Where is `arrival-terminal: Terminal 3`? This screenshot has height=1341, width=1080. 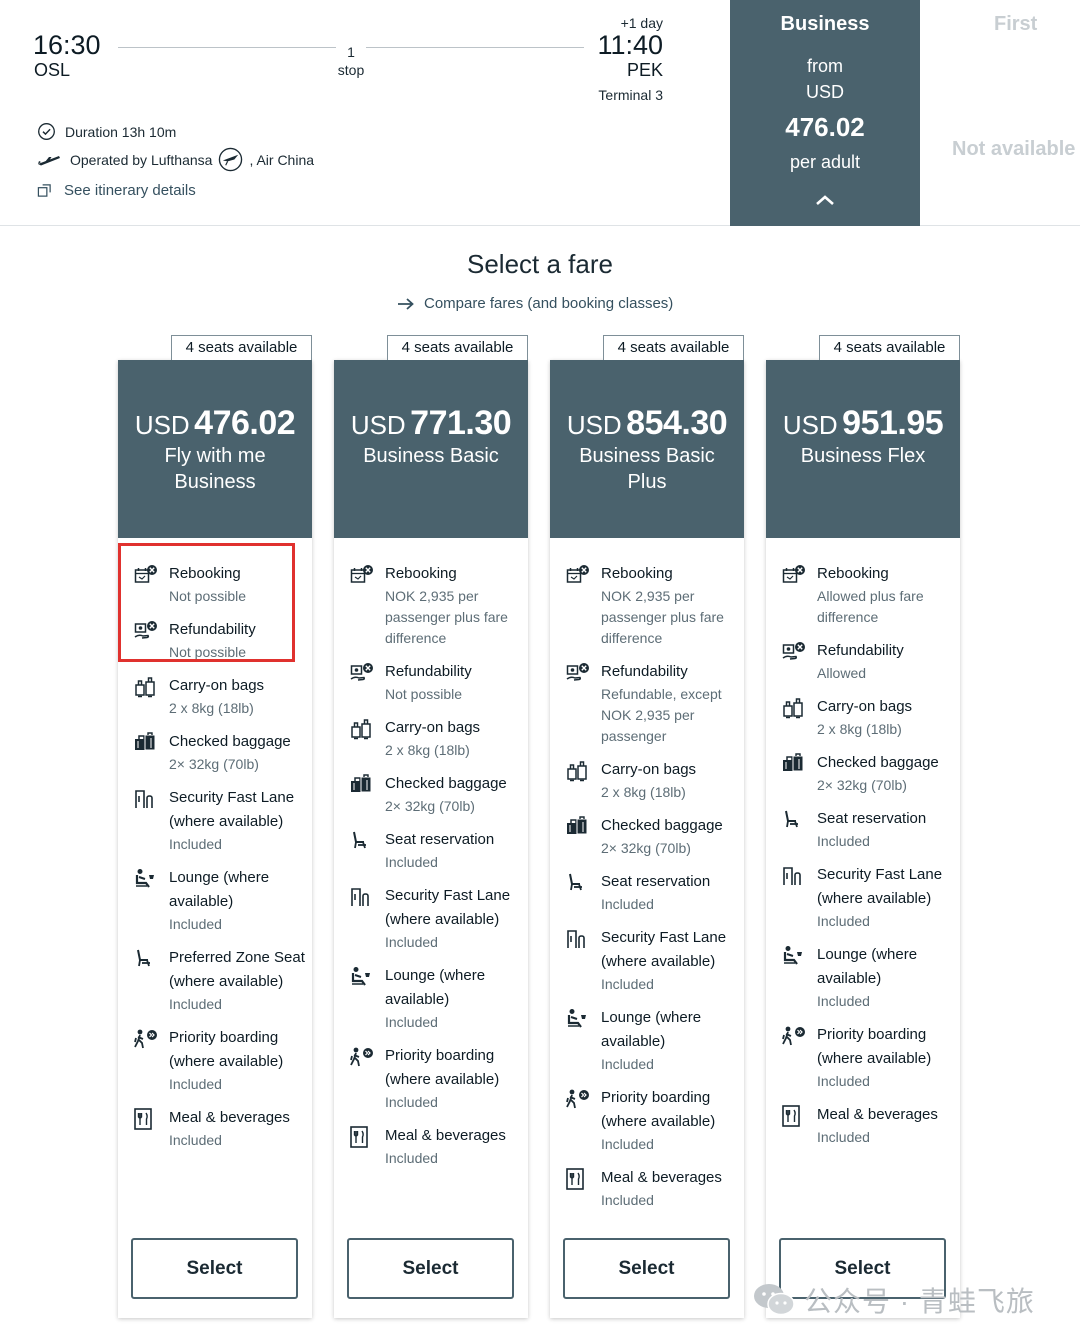 arrival-terminal: Terminal 3 is located at coordinates (630, 95).